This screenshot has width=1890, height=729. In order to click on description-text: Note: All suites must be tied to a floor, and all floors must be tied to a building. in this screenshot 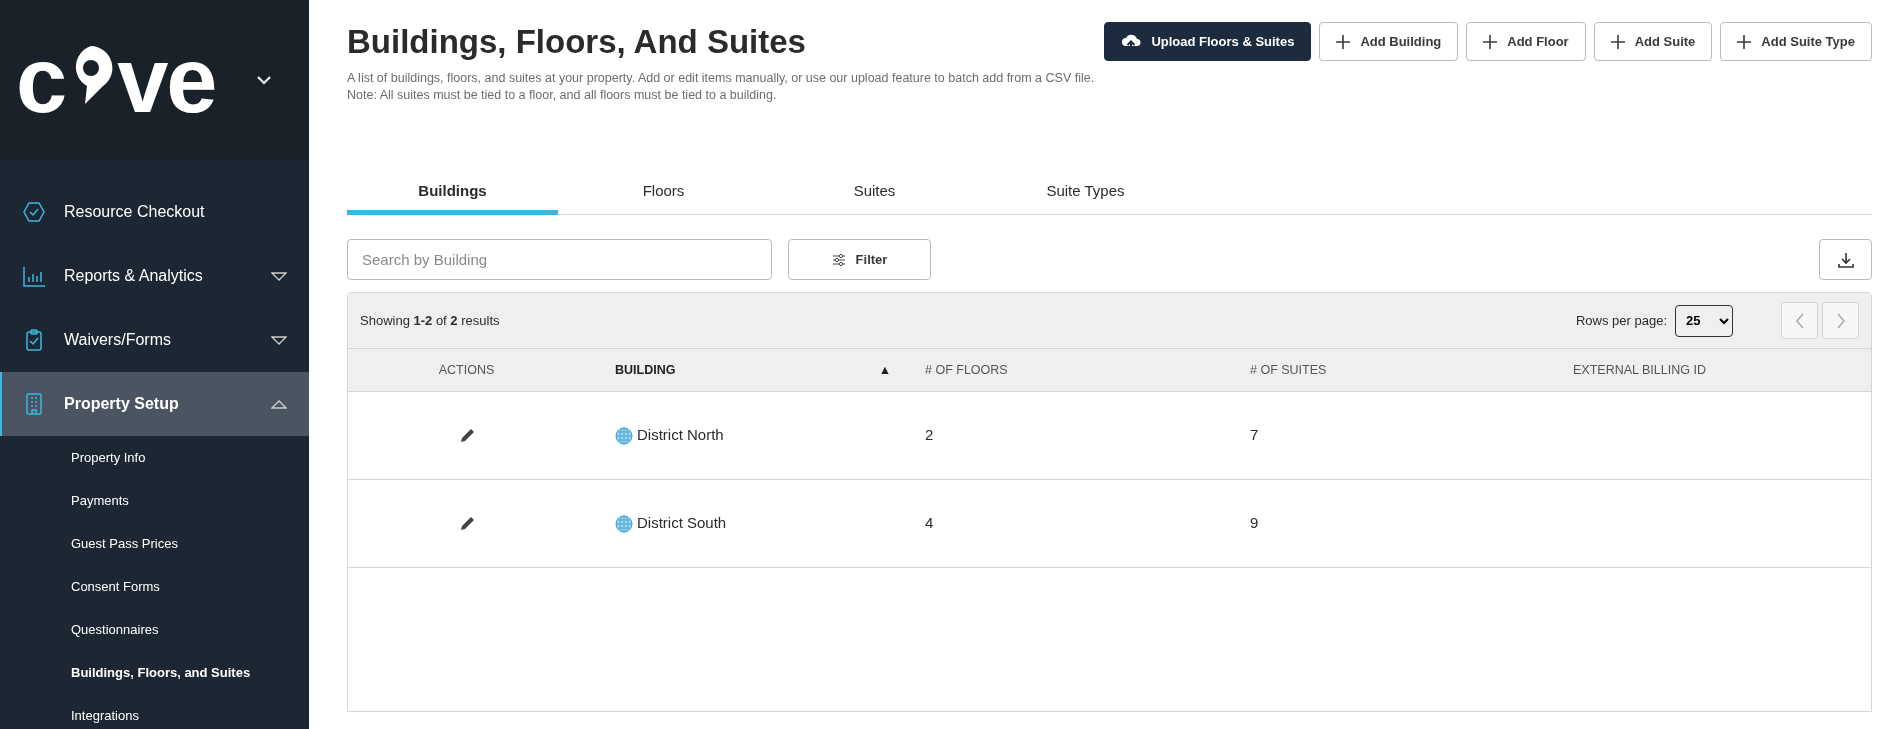, I will do `click(562, 95)`.